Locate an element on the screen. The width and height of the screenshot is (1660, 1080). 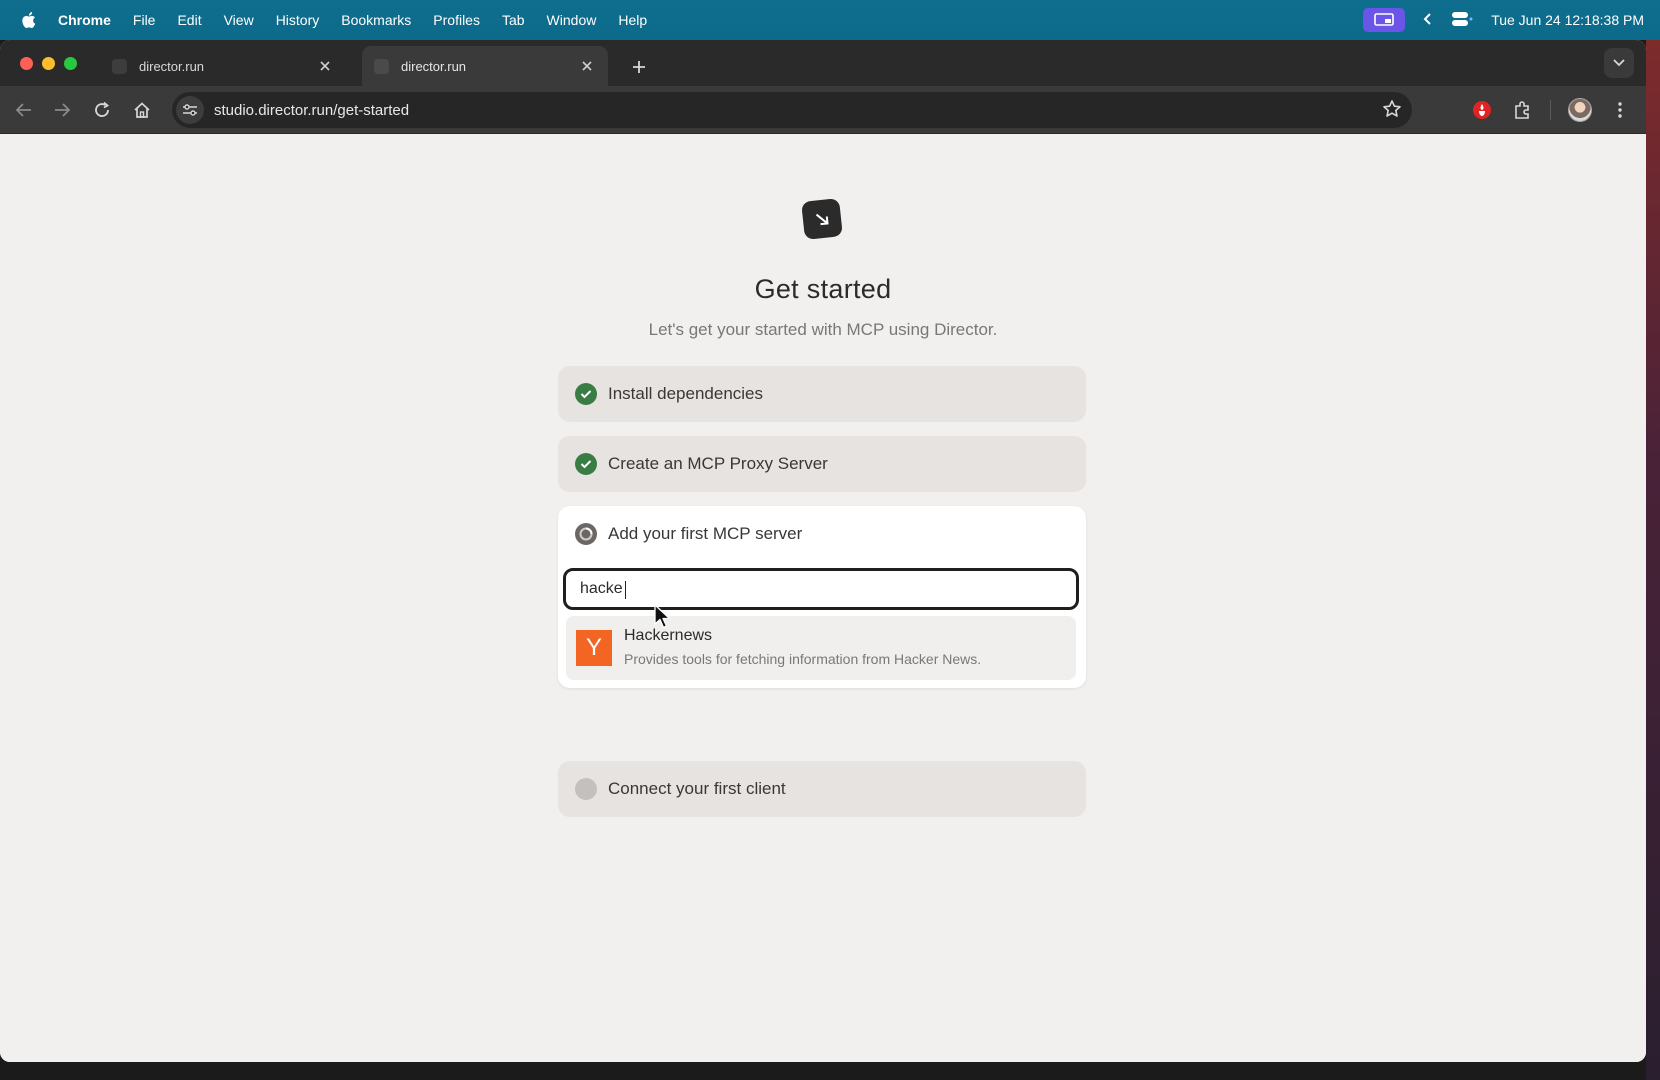
menu-view: View is located at coordinates (239, 20).